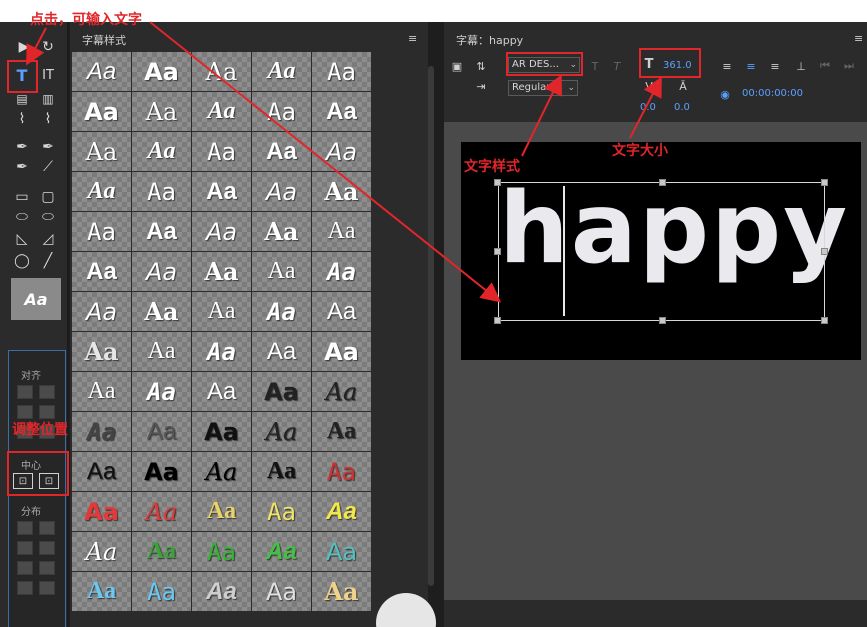 The image size is (867, 627). Describe the element at coordinates (22, 217) in the screenshot. I see `clipped-rectangle-tool-icon: ⬭` at that location.